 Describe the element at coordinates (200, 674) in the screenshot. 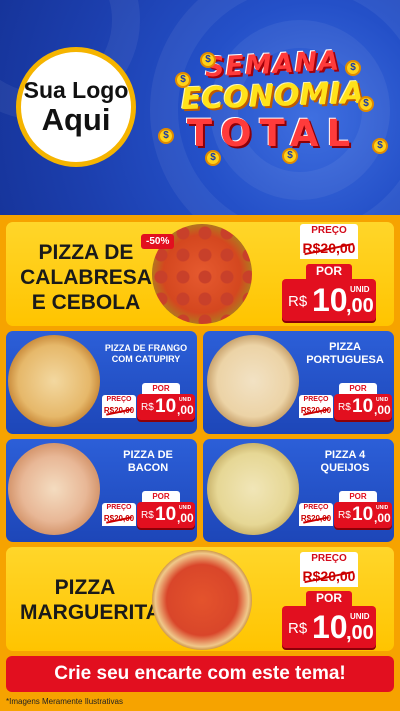

I see `create-flyer-cta-button: Crie seu encarte com este tema!` at that location.